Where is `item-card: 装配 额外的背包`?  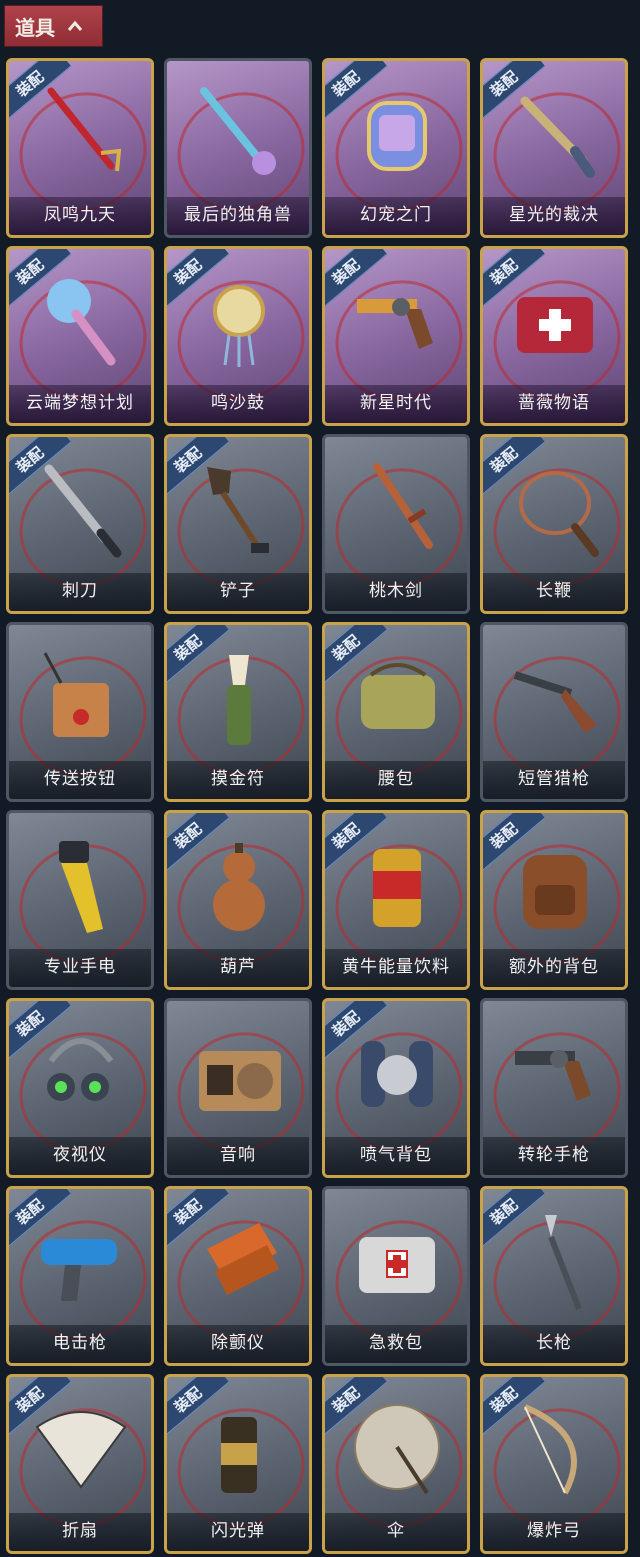
item-card: 装配 额外的背包 is located at coordinates (554, 900).